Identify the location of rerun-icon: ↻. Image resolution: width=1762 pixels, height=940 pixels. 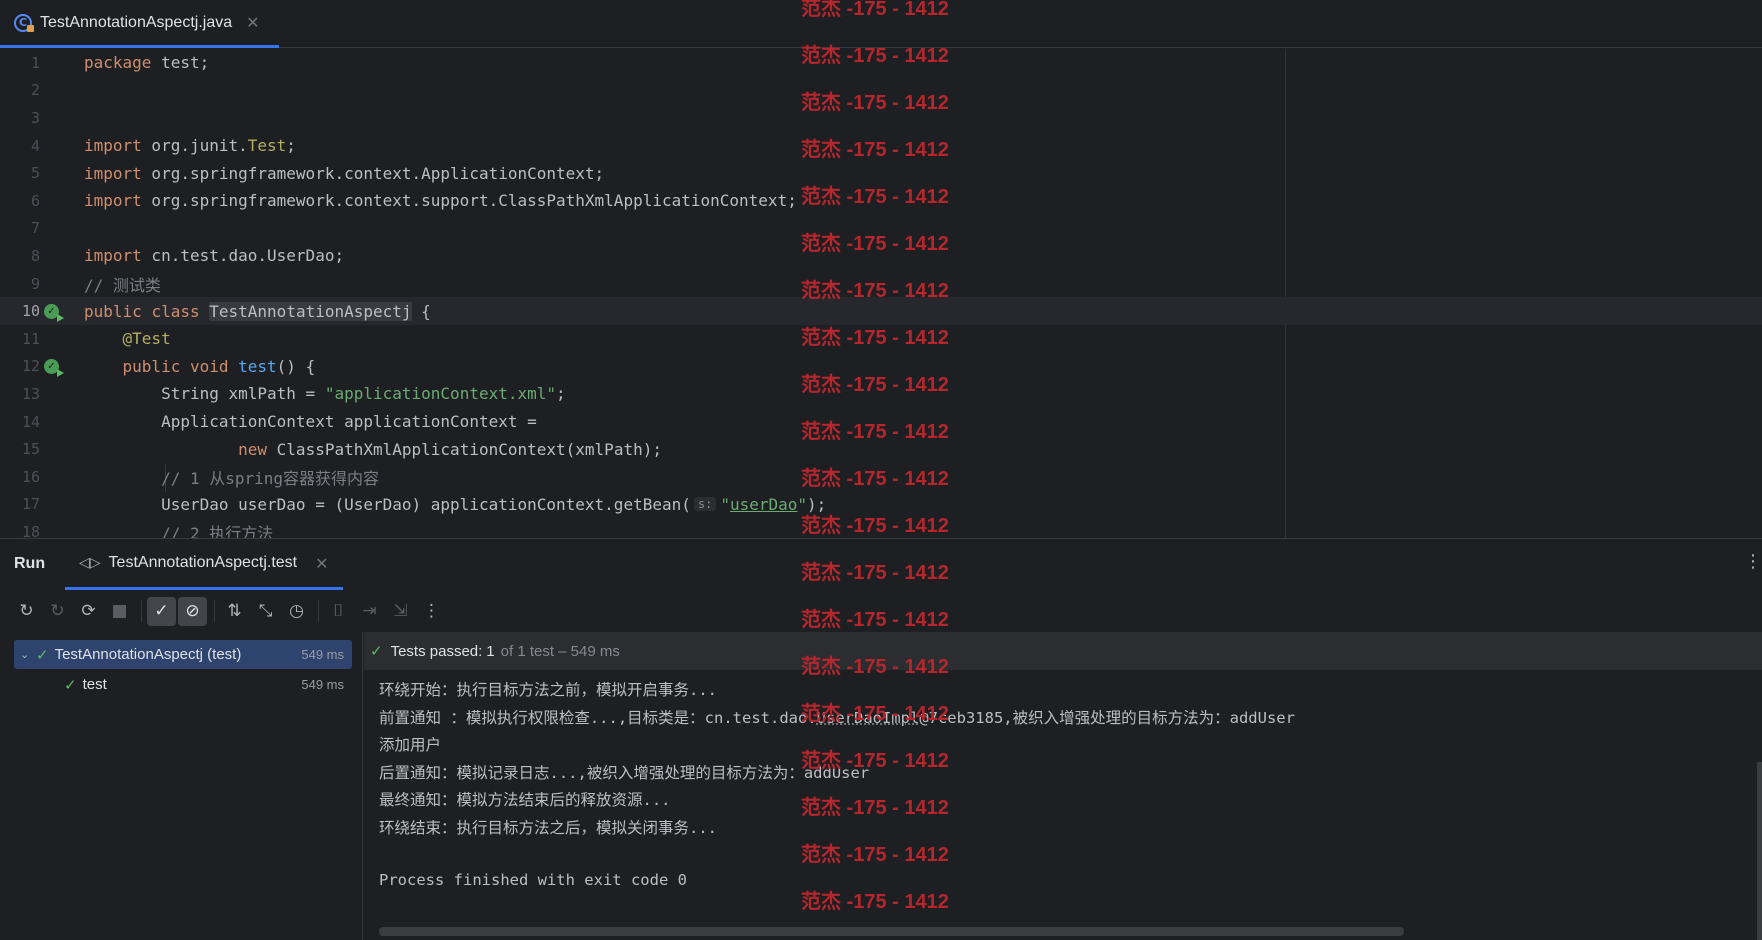
(26, 611).